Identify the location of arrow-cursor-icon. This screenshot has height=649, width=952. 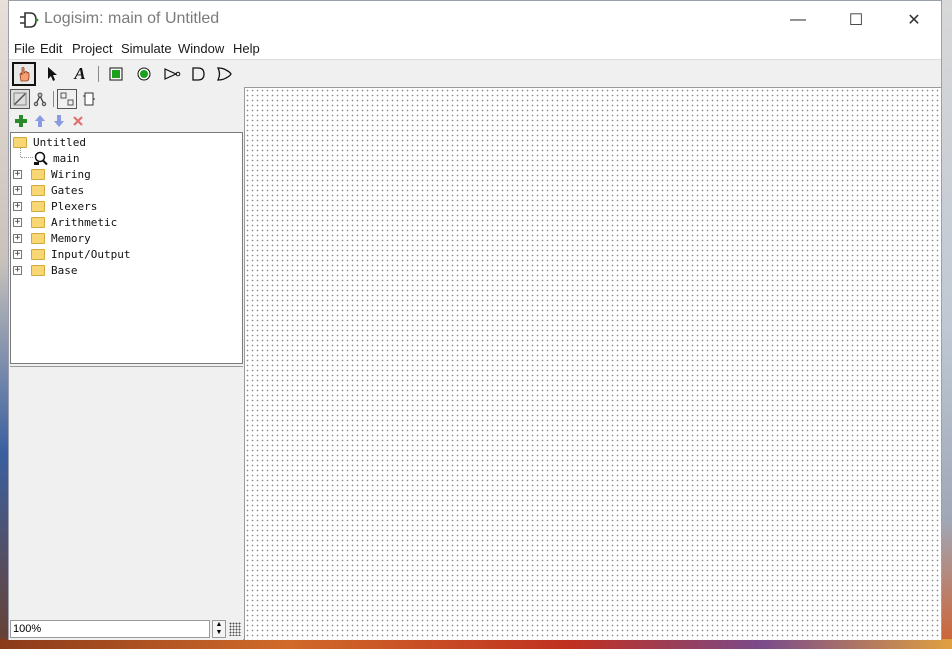
(52, 74).